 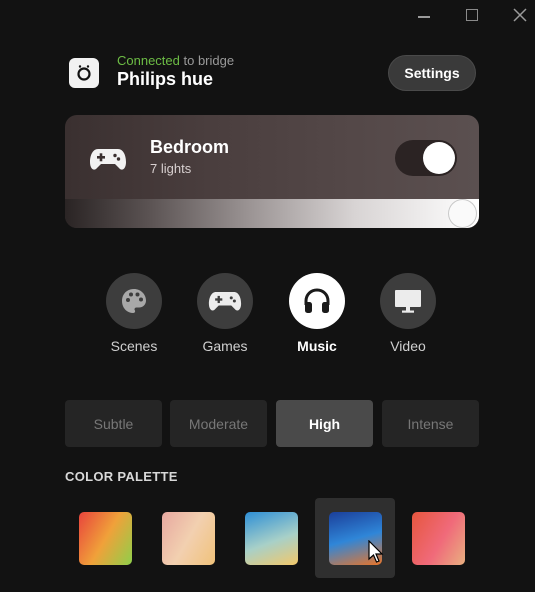 I want to click on mode-video-circle, so click(x=408, y=301).